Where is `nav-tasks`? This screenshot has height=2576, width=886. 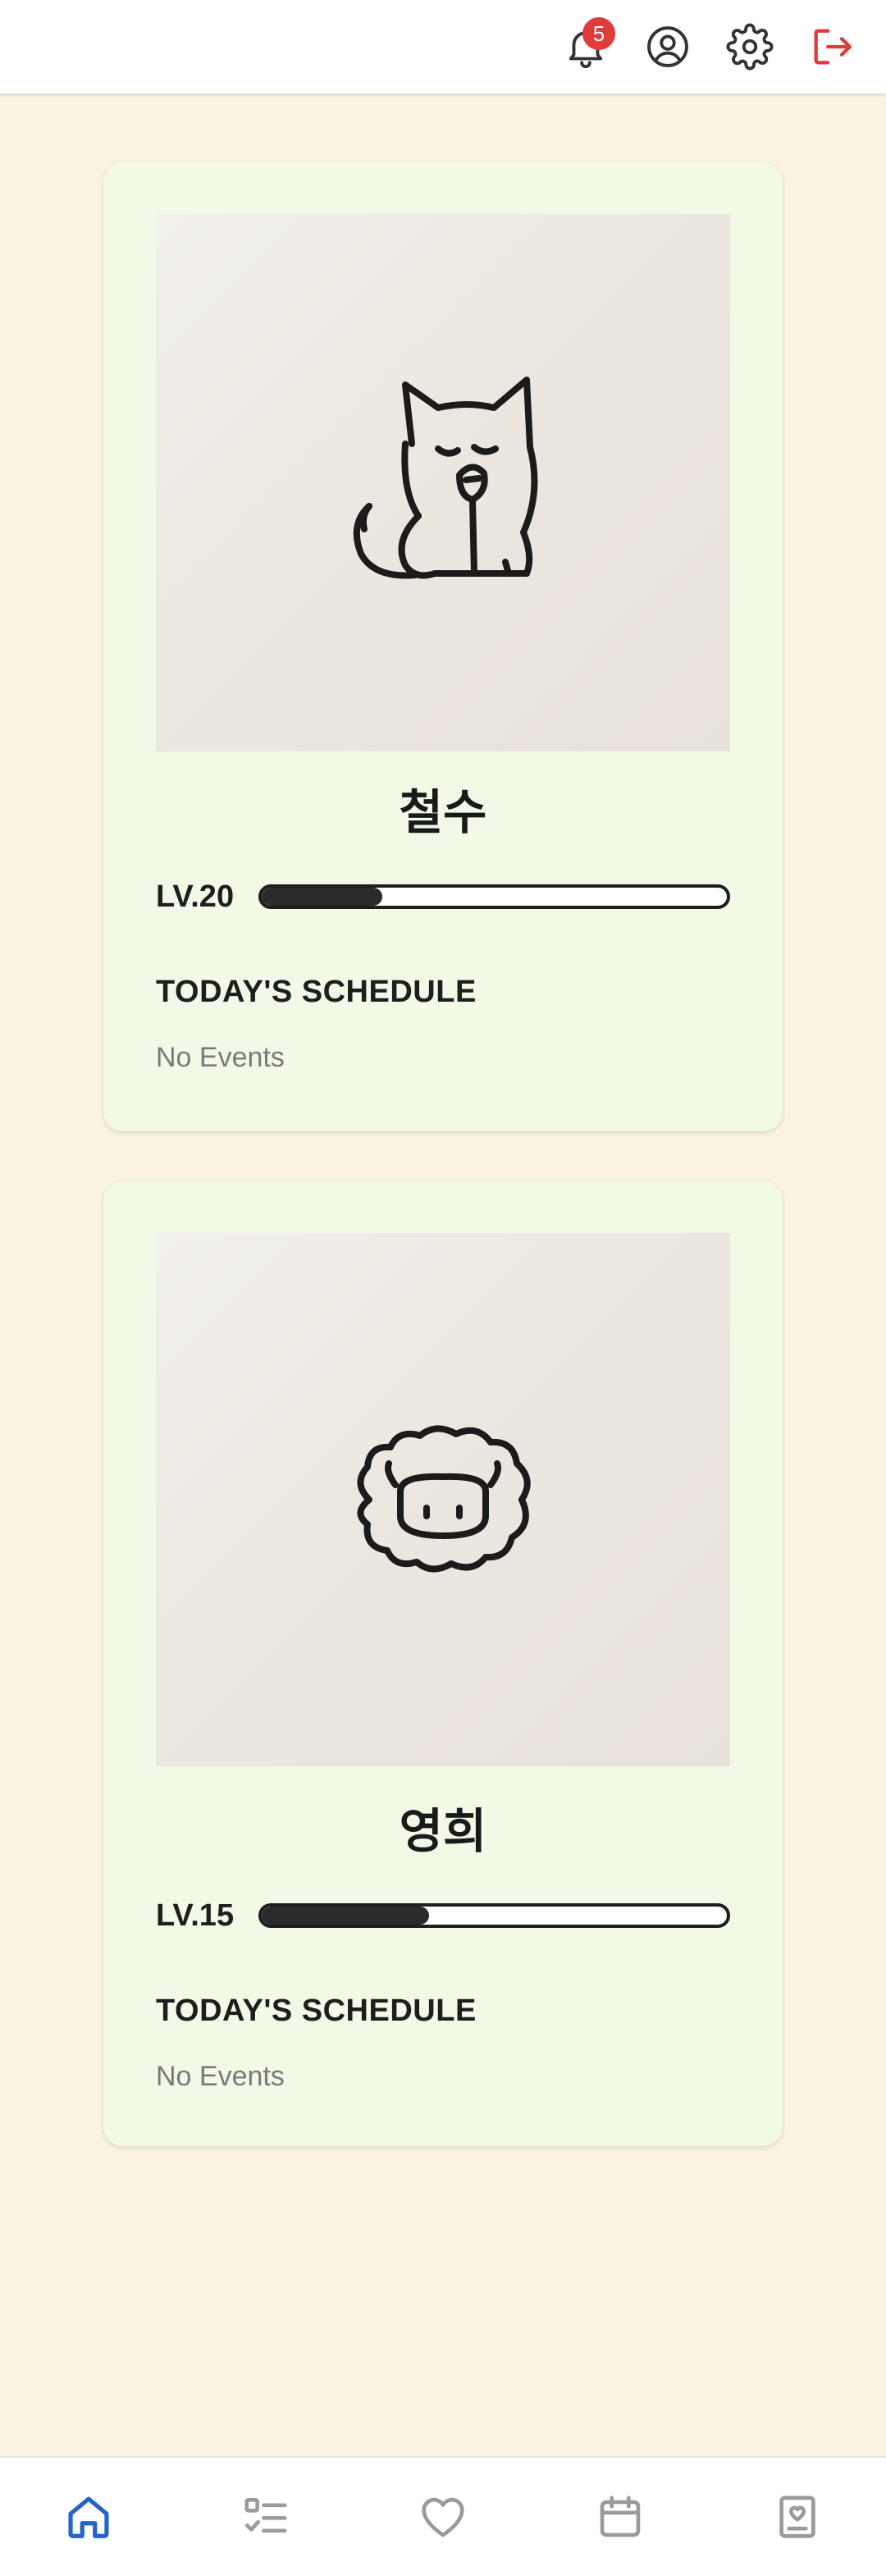
nav-tasks is located at coordinates (266, 2517).